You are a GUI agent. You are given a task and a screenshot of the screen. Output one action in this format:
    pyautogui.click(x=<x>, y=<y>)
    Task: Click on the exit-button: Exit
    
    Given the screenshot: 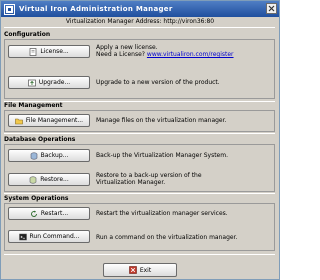 What is the action you would take?
    pyautogui.click(x=140, y=270)
    